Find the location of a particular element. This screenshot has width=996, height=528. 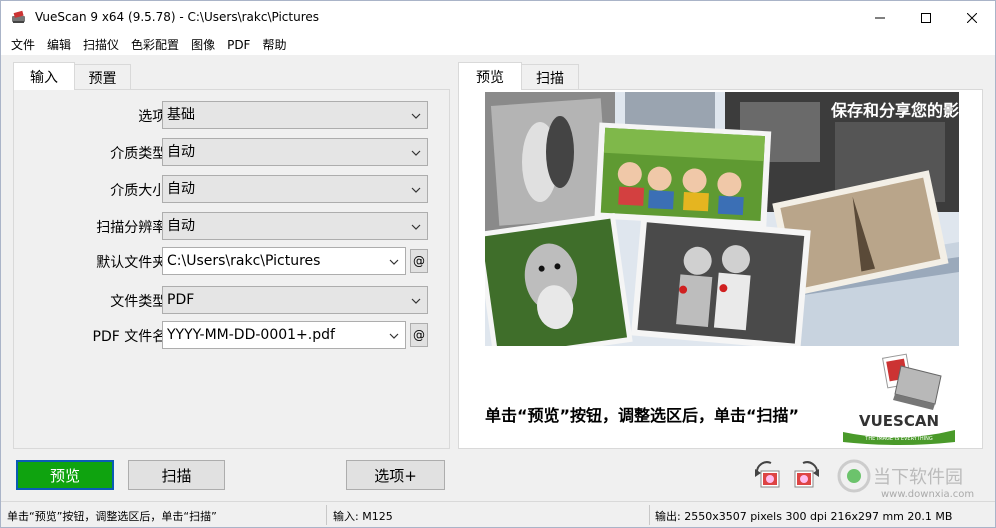

file-type-value: PDF is located at coordinates (181, 300).